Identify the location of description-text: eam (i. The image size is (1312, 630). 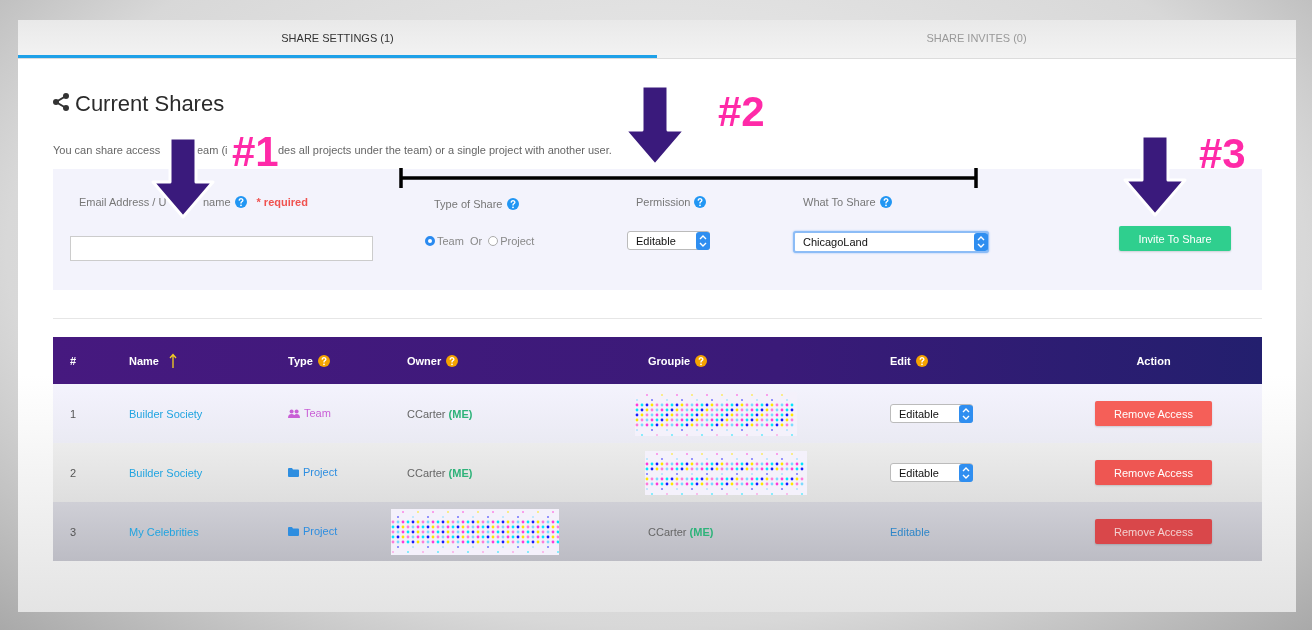
(213, 150).